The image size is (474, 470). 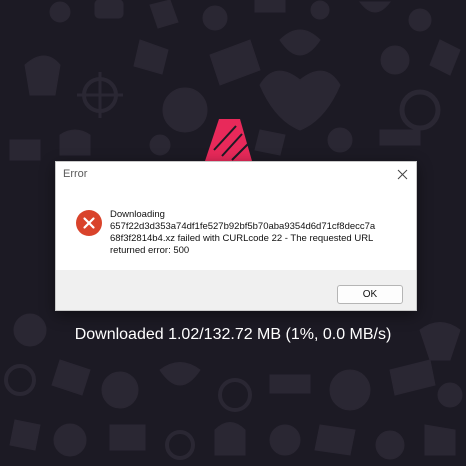 What do you see at coordinates (236, 174) in the screenshot?
I see `dialog-titlebar: Error` at bounding box center [236, 174].